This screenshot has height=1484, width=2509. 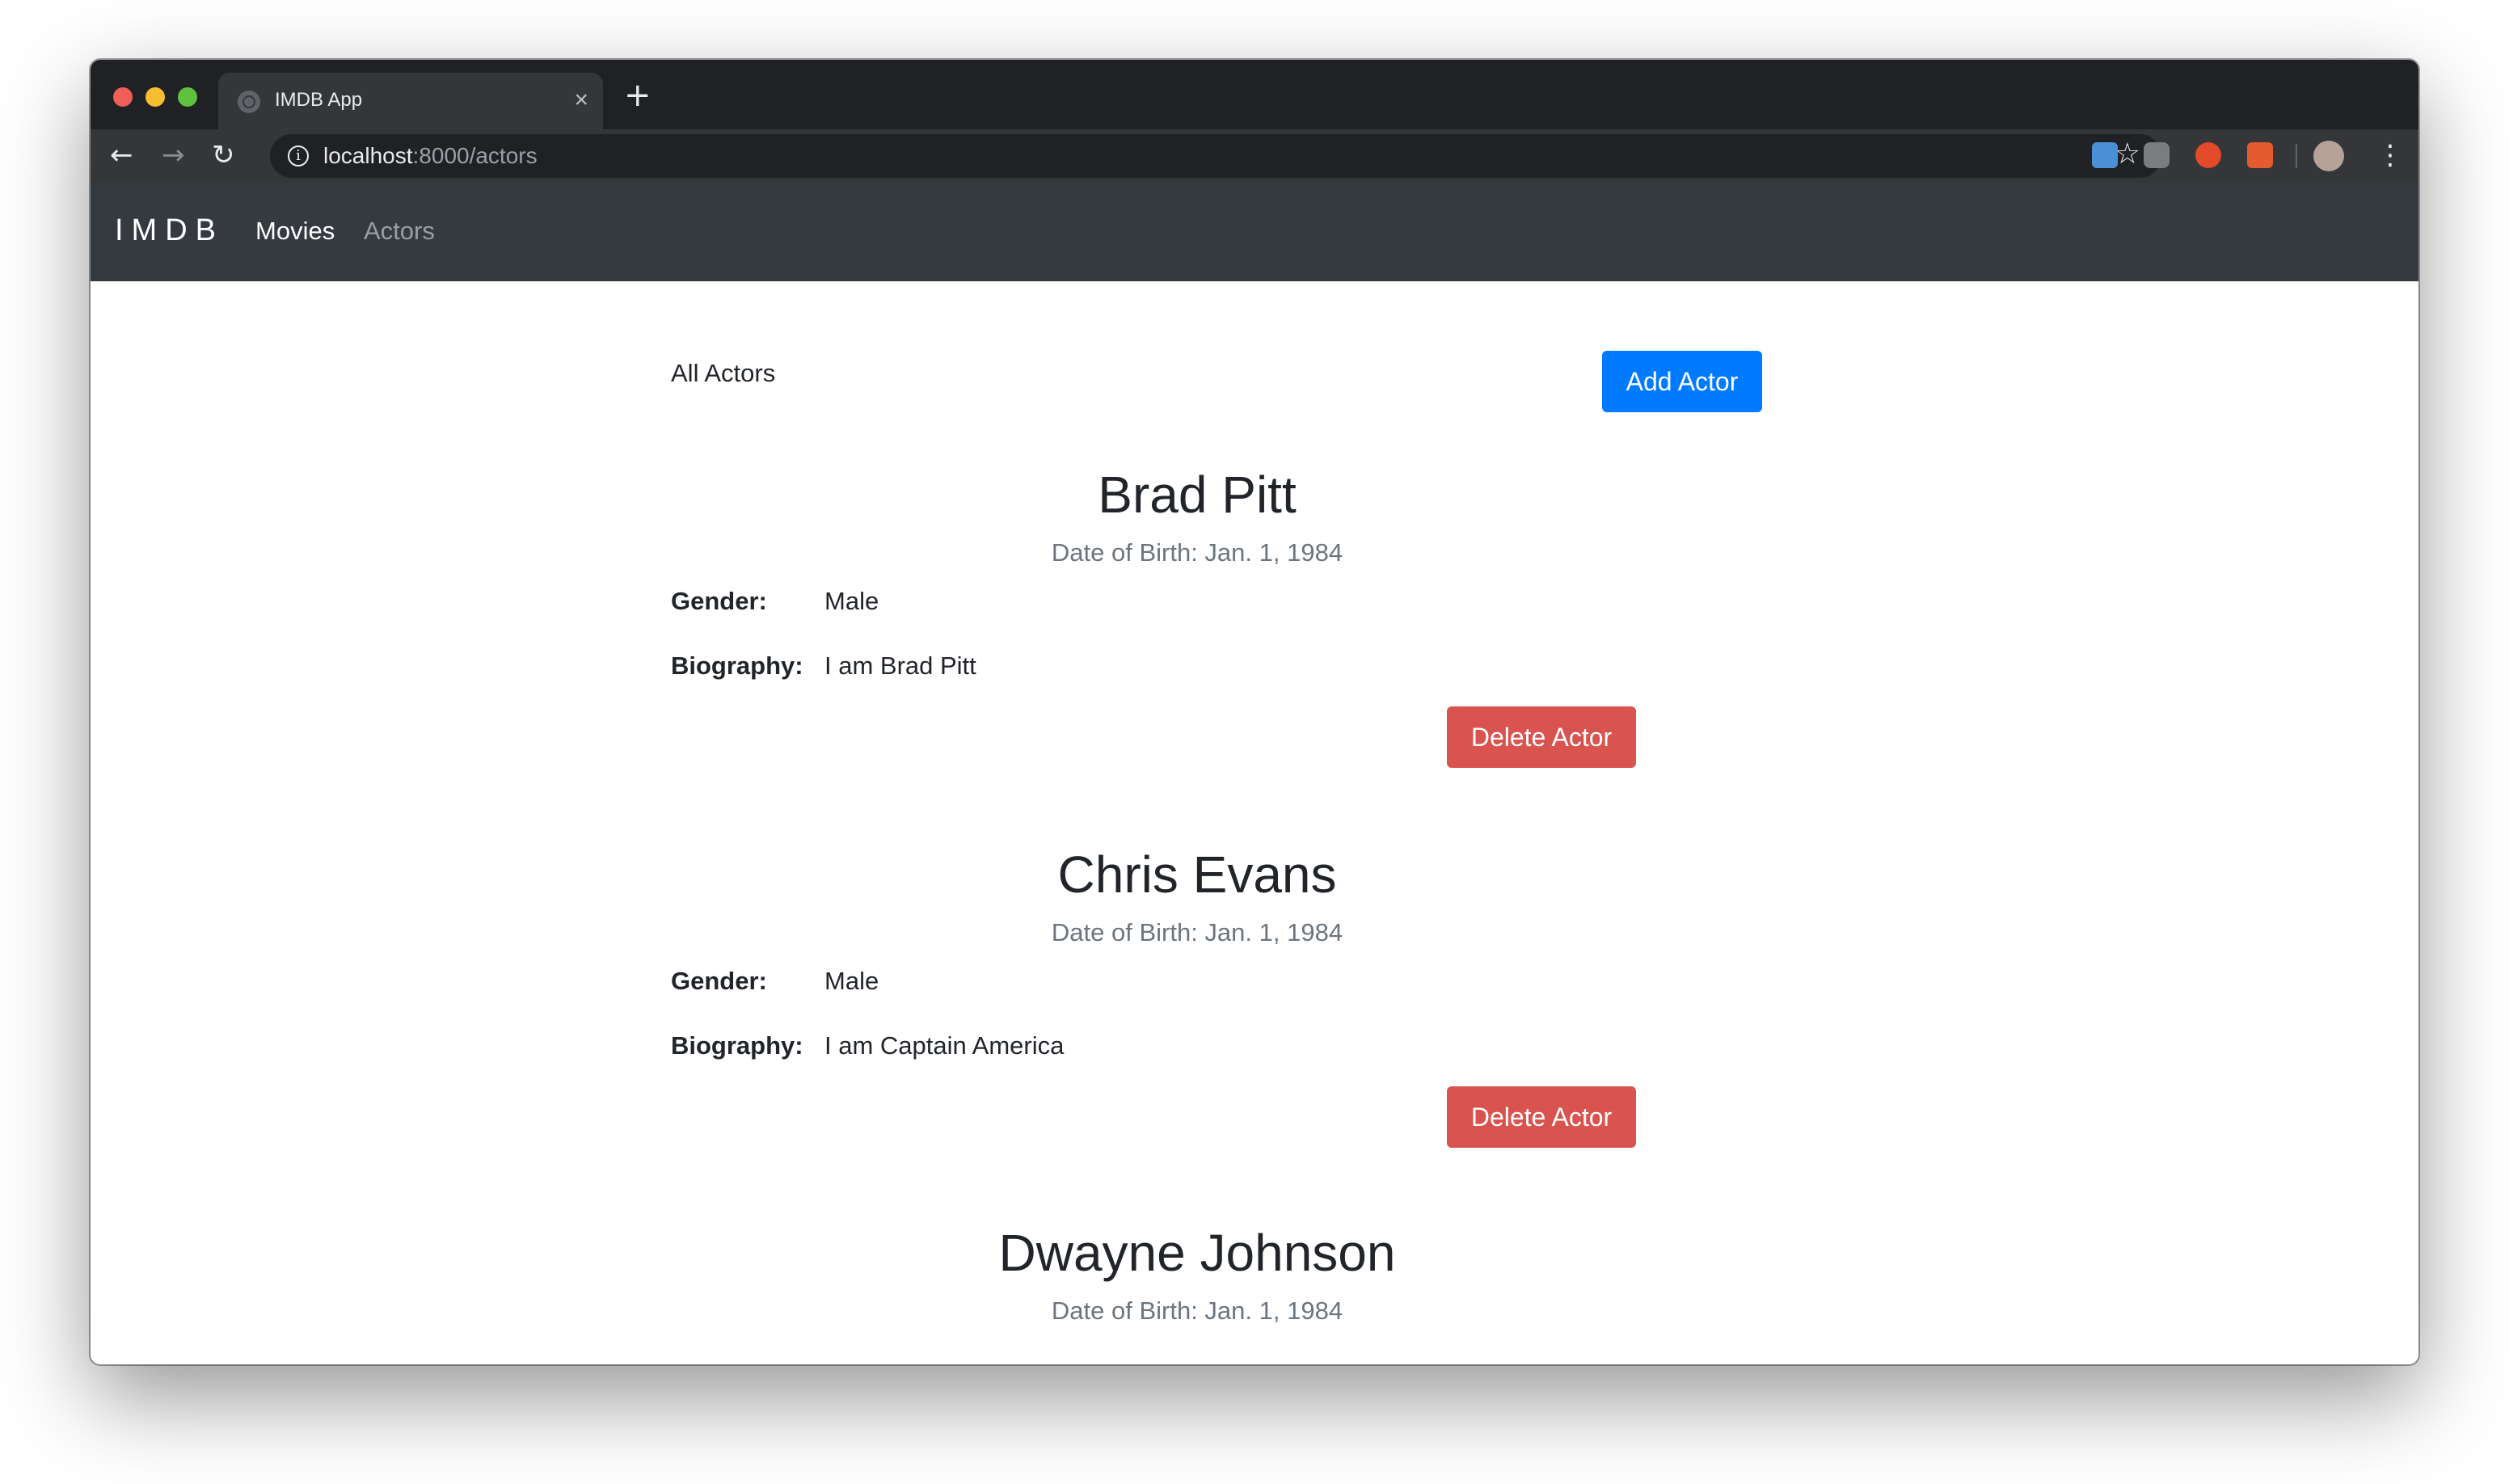 What do you see at coordinates (410, 101) in the screenshot?
I see `browser-tab: IMDB App ×` at bounding box center [410, 101].